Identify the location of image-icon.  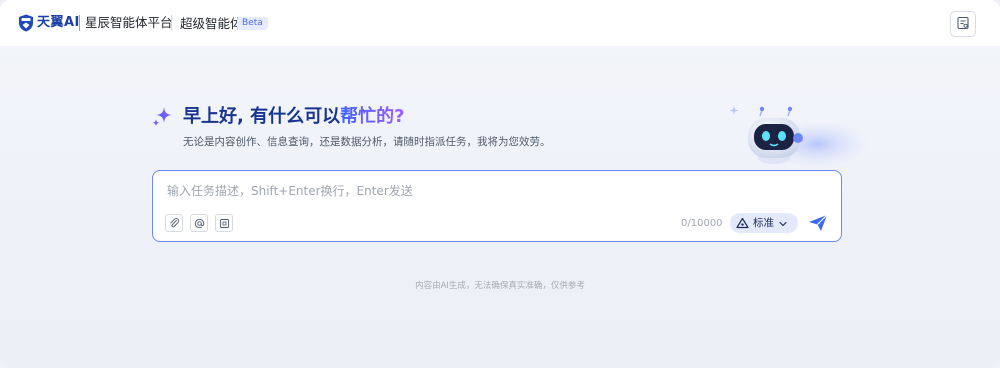
(224, 223).